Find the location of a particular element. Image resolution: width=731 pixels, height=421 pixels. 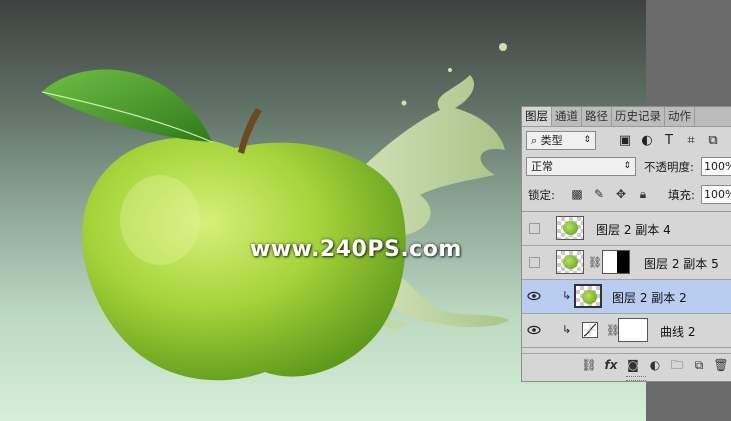

lock-icons: ▩ ✎ ✥ 🔒︎ is located at coordinates (610, 194).